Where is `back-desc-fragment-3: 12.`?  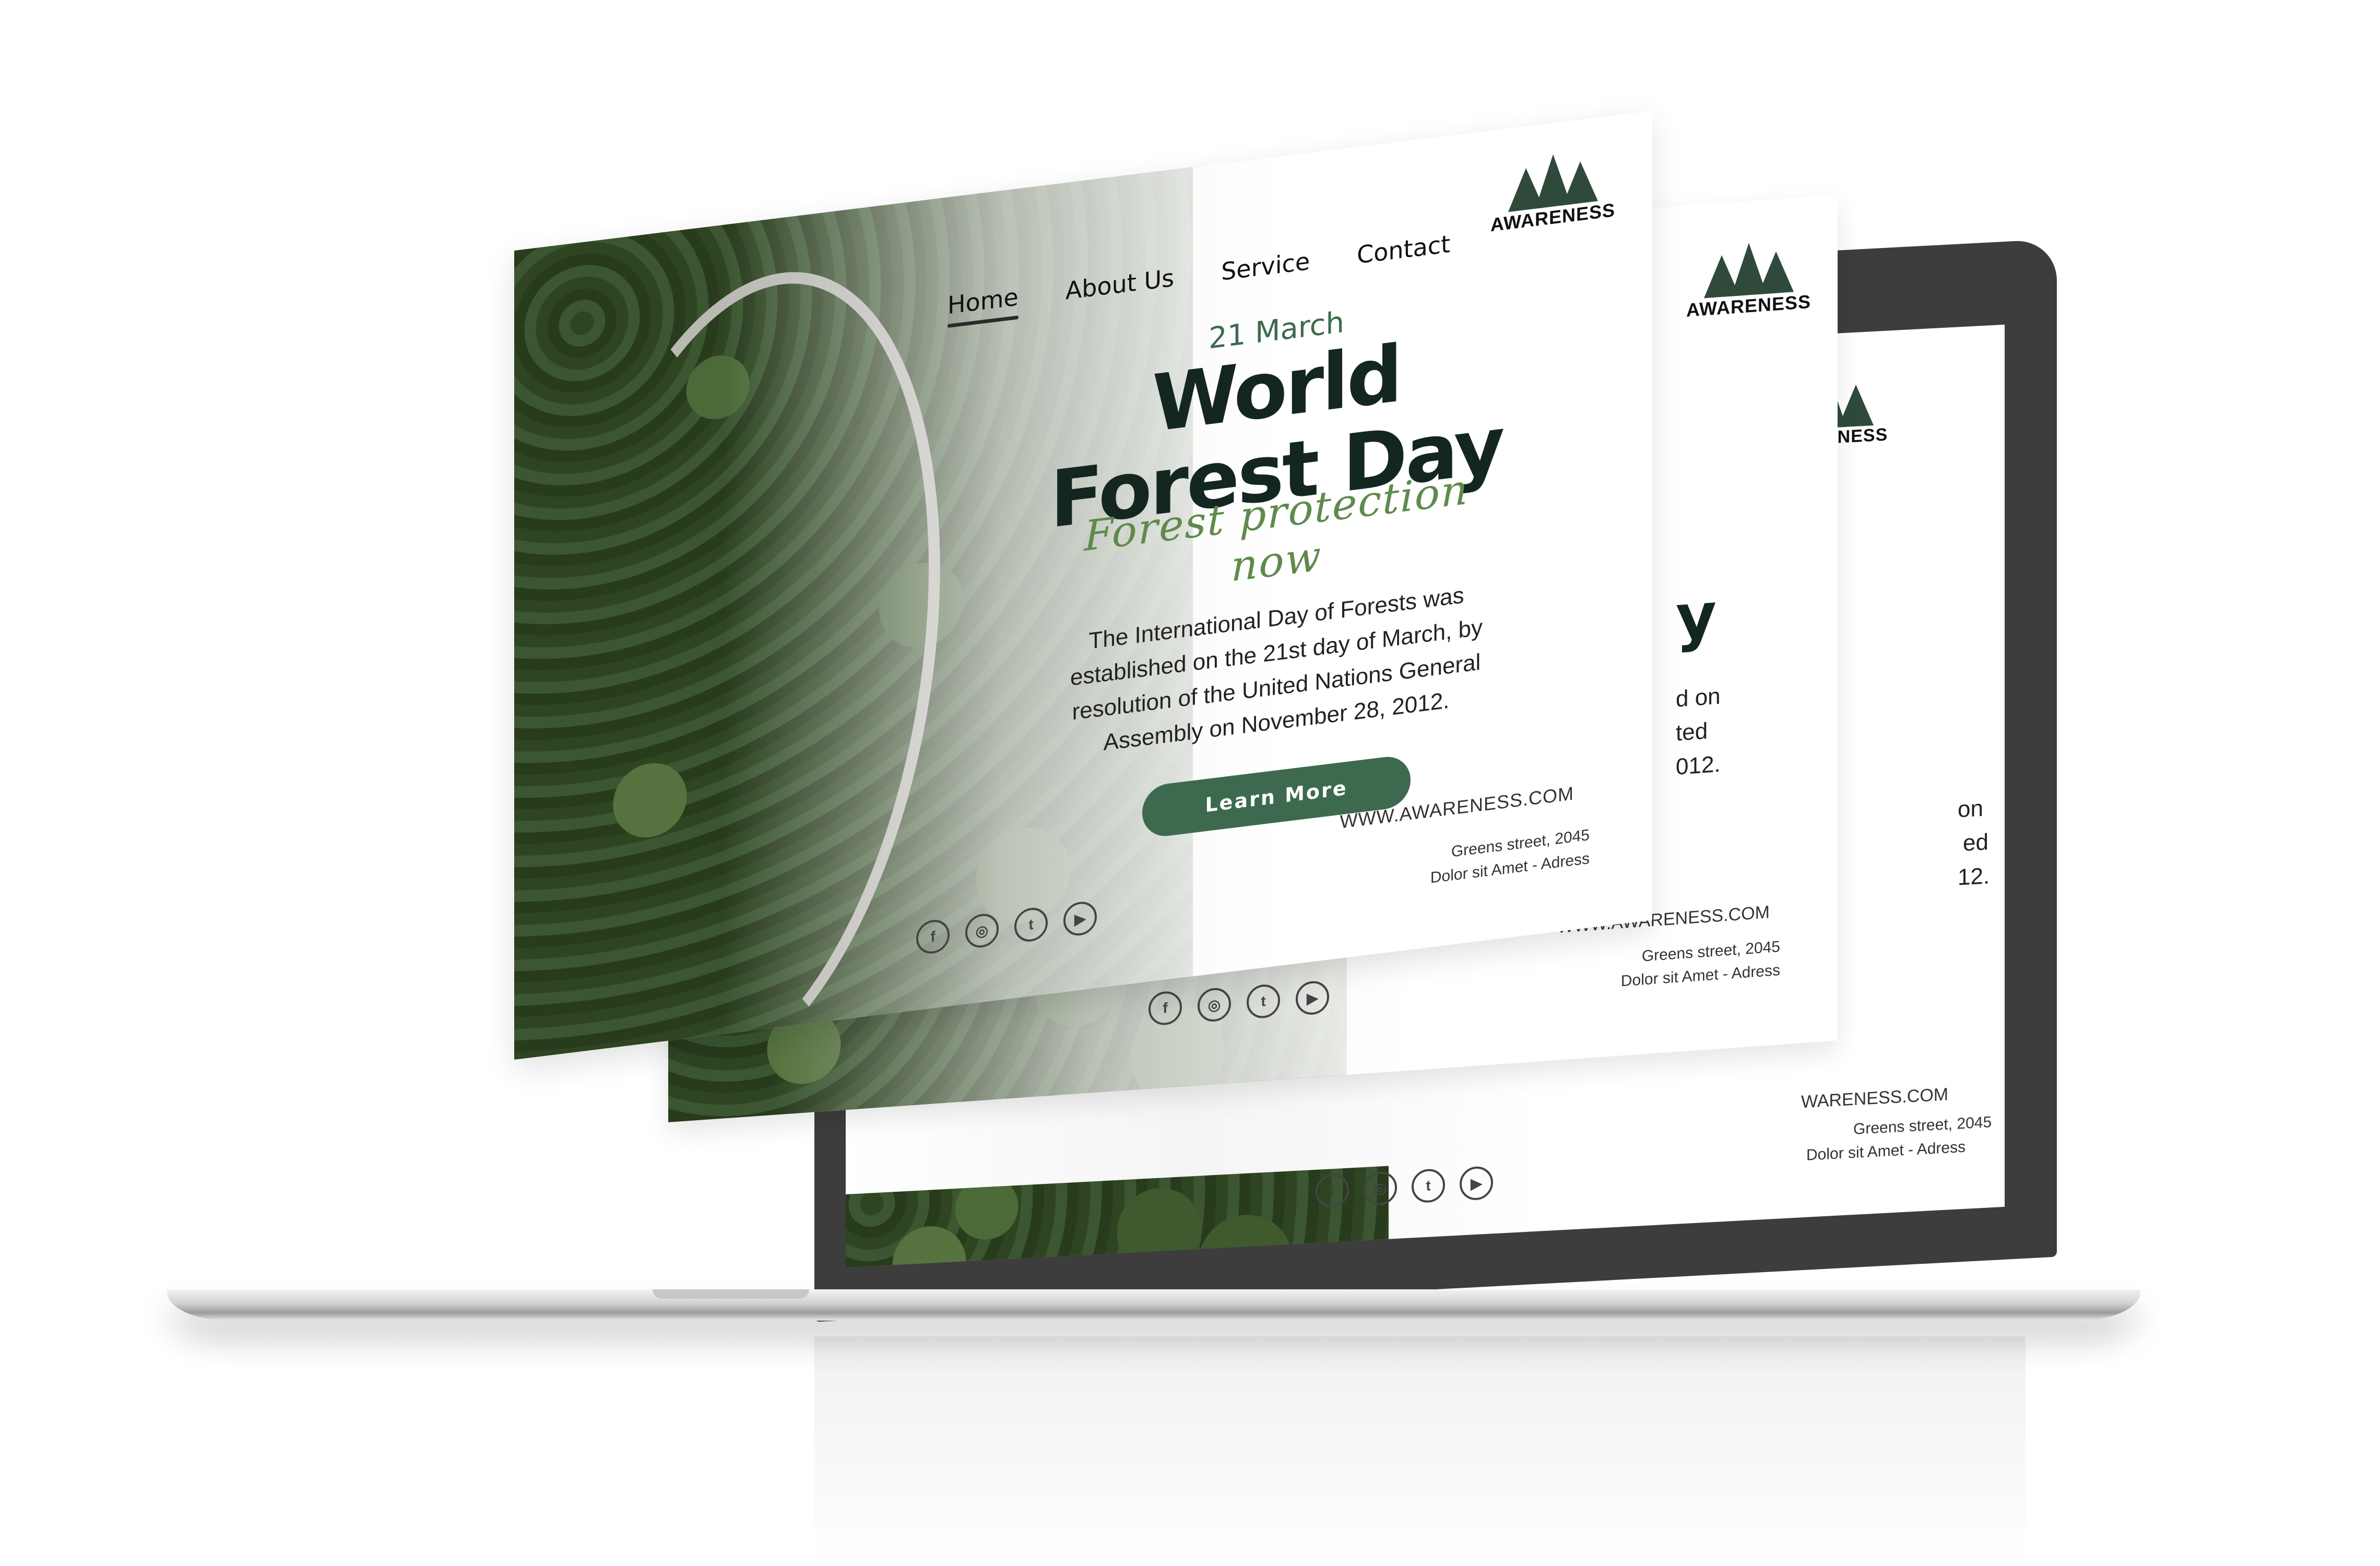 back-desc-fragment-3: 12. is located at coordinates (1974, 877).